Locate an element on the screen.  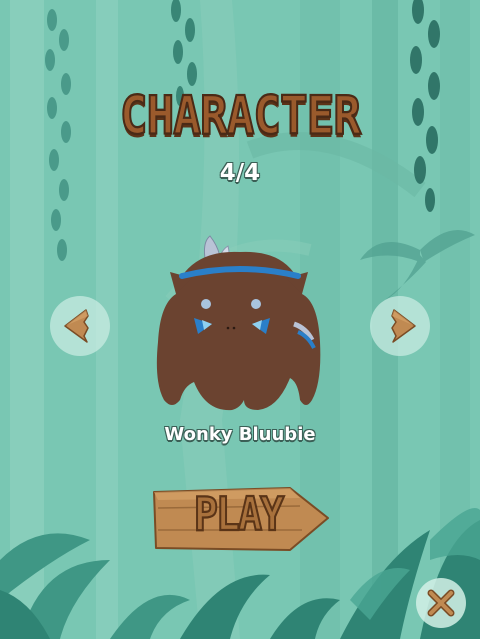
character-counter: 4/4 is located at coordinates (240, 173).